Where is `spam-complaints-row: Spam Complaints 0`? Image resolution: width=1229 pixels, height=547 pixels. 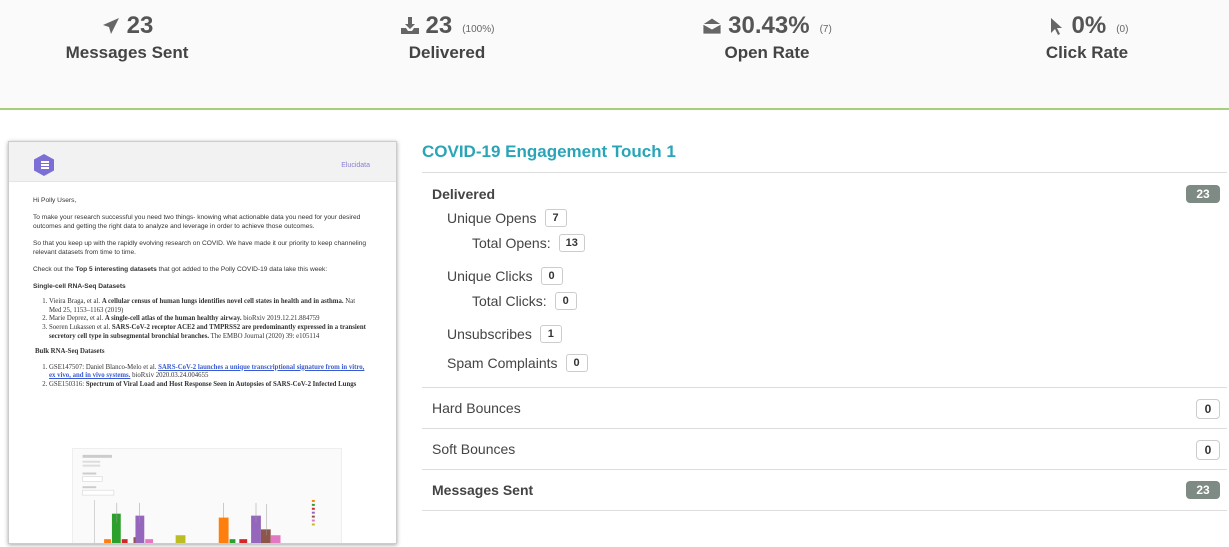 spam-complaints-row: Spam Complaints 0 is located at coordinates (517, 363).